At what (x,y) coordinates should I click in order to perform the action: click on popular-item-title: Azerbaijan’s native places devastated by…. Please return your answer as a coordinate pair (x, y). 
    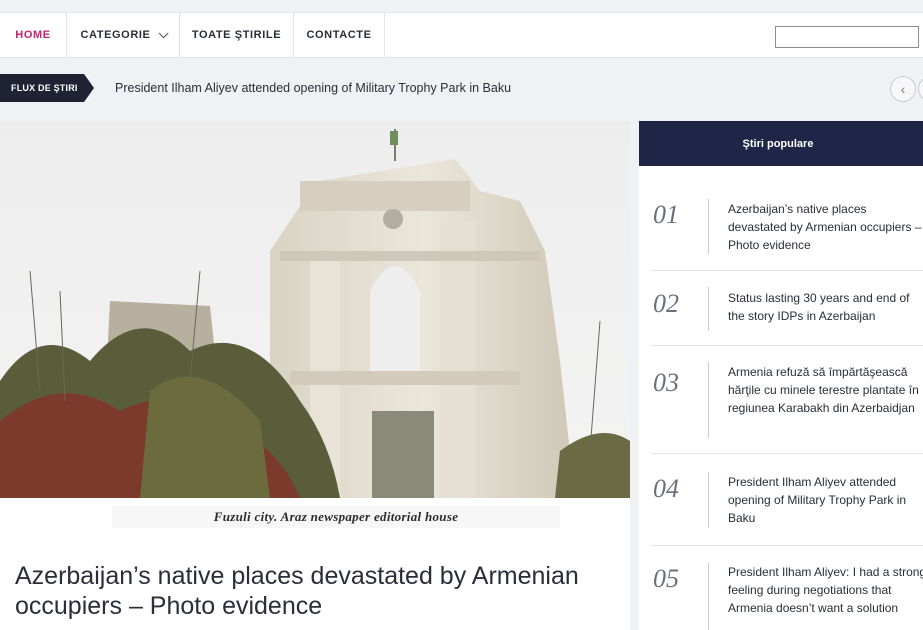
    Looking at the image, I should click on (825, 227).